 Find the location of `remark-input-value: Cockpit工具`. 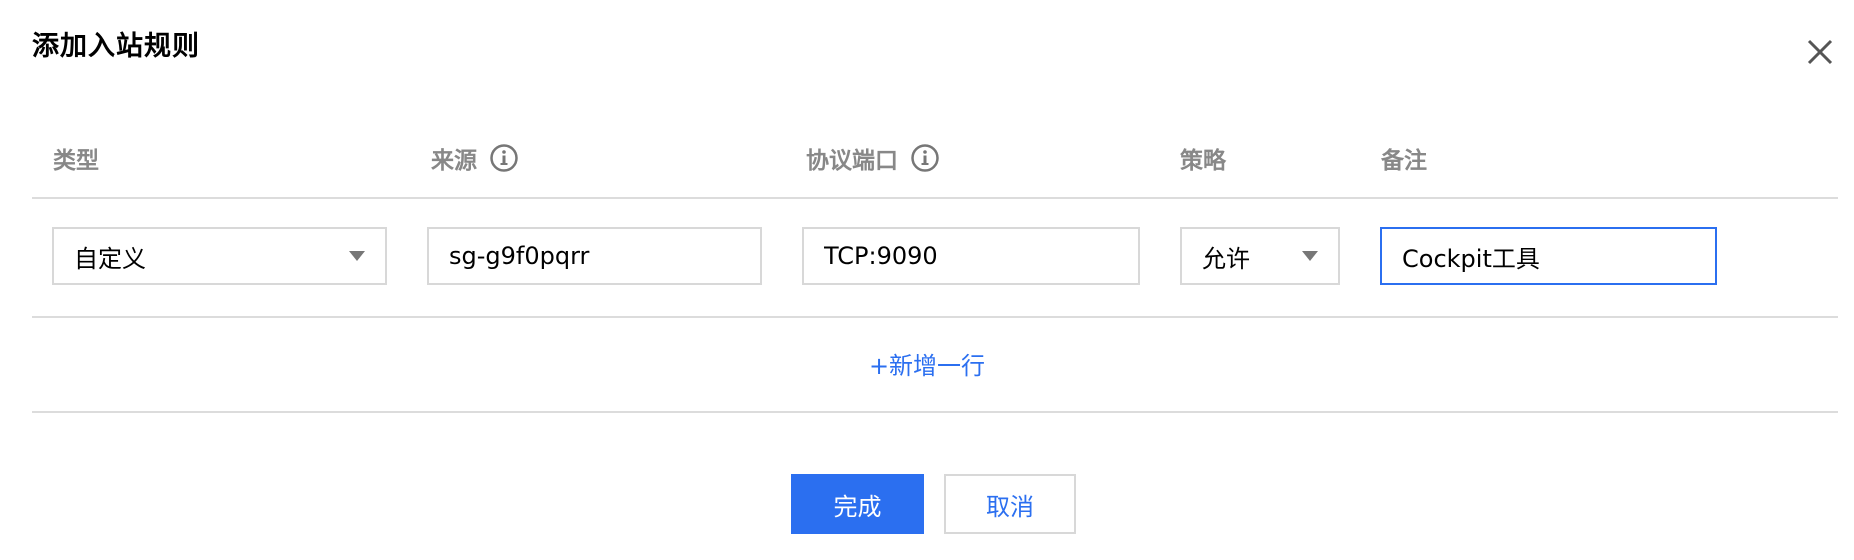

remark-input-value: Cockpit工具 is located at coordinates (1471, 258).